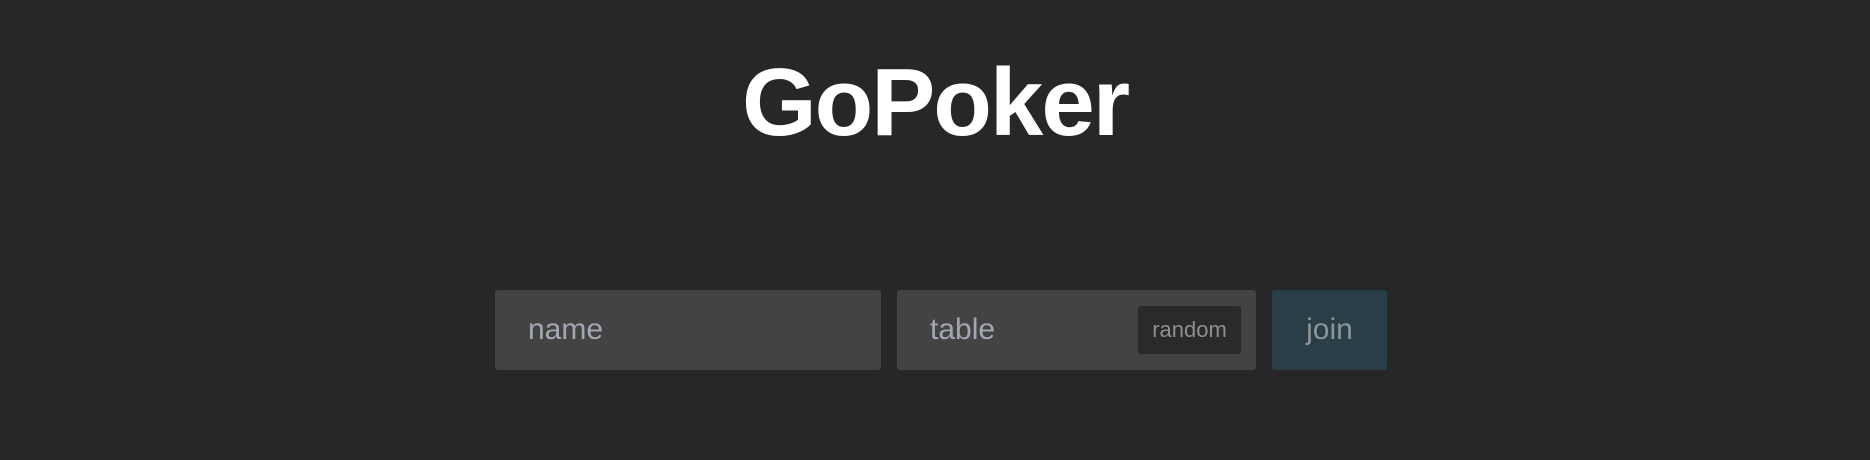  I want to click on join-table-form: random join, so click(941, 330).